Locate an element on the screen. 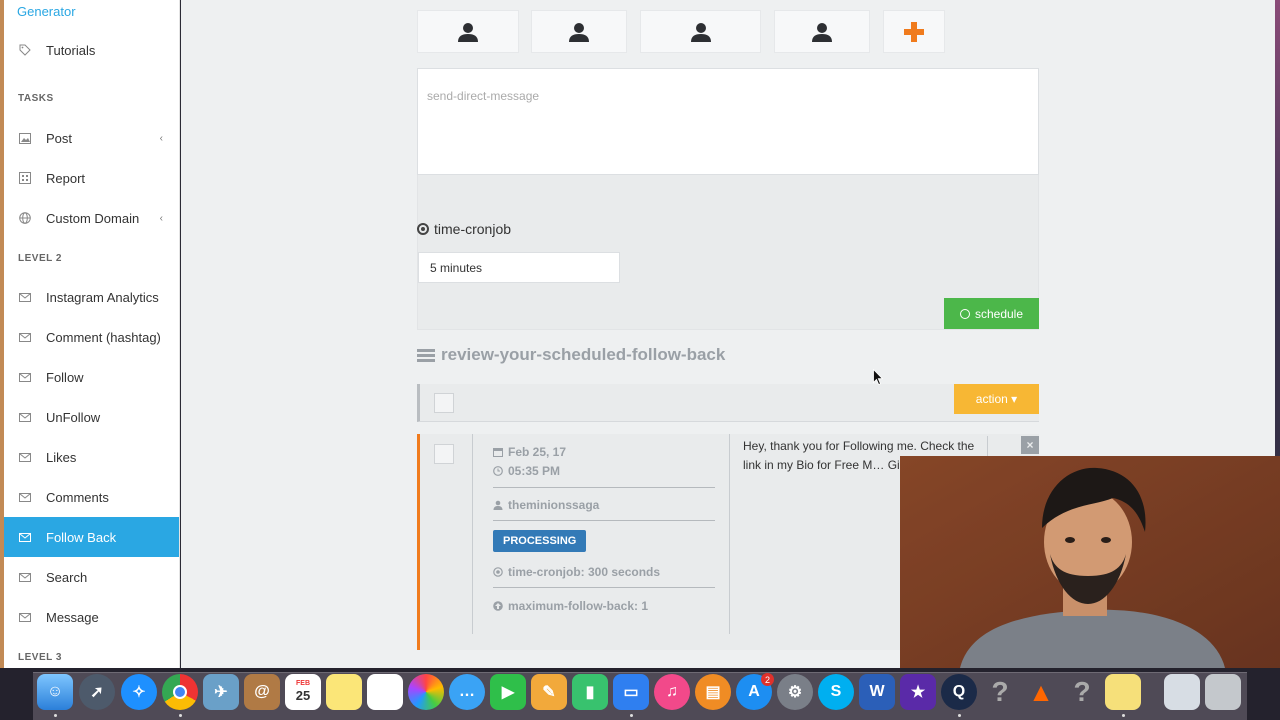  facetime-icon: ▶ is located at coordinates (508, 692).